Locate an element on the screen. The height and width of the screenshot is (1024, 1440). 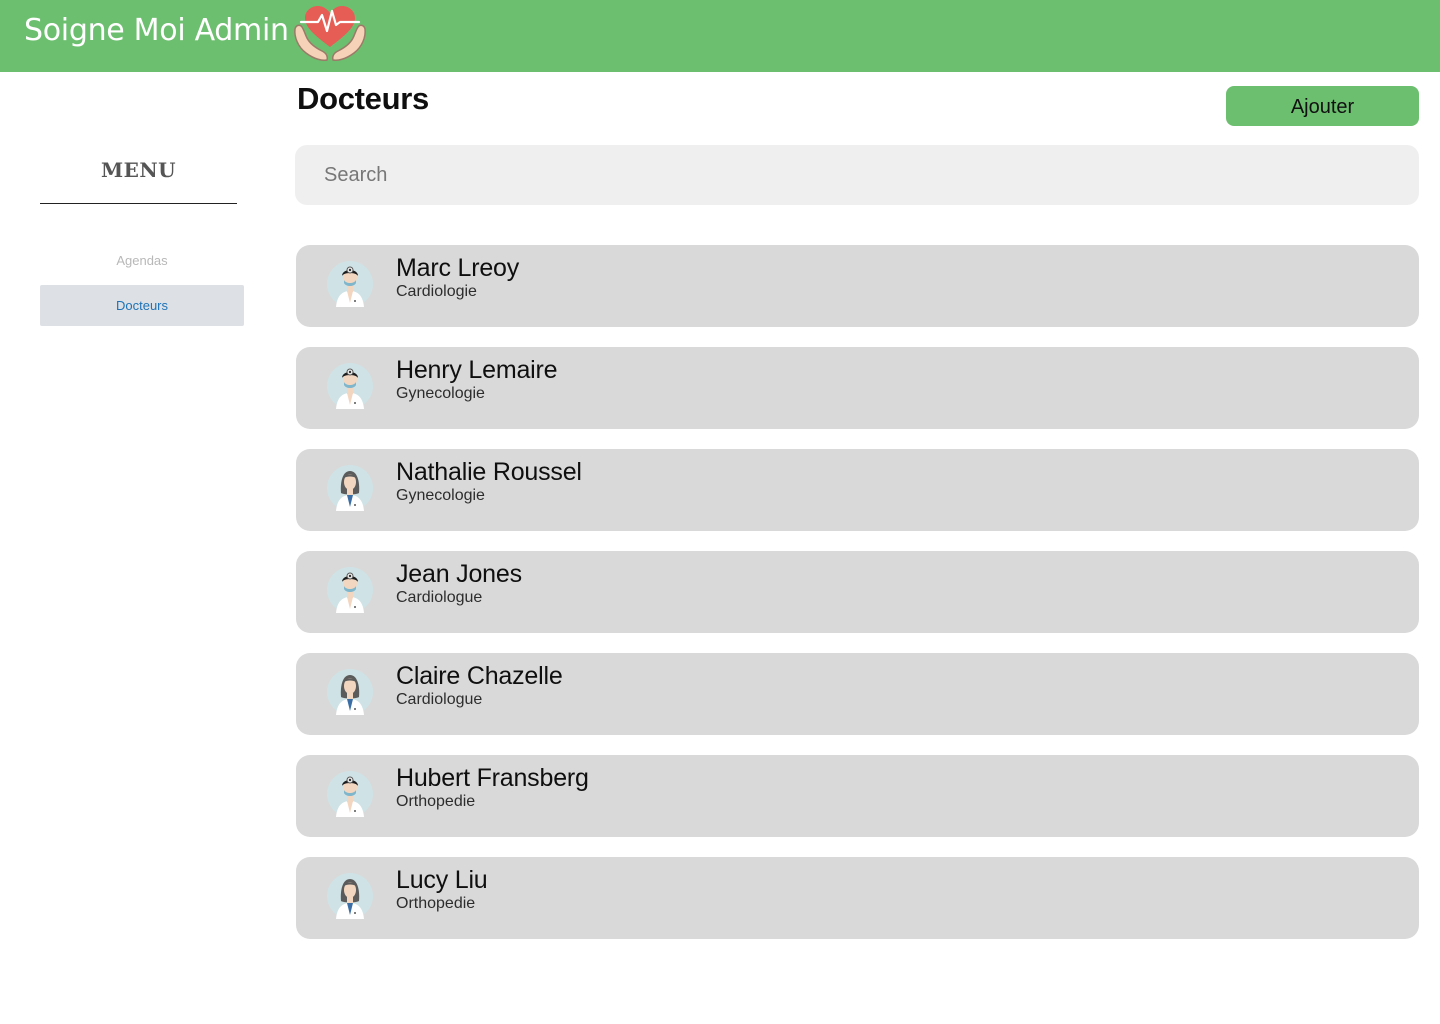
doctor-card: Jean Jones Cardiologue is located at coordinates (857, 592).